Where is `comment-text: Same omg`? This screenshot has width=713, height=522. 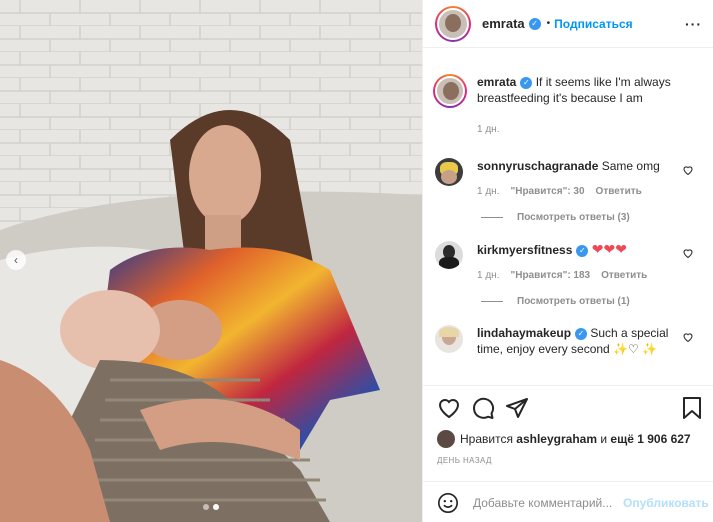 comment-text: Same omg is located at coordinates (630, 166).